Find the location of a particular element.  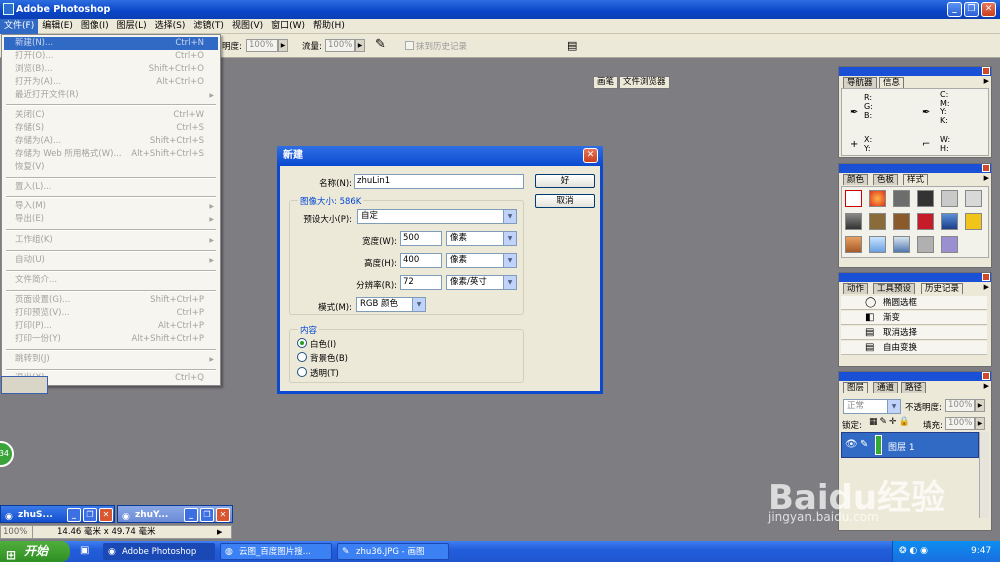

history-item: ▤ 自由变换 is located at coordinates (914, 348).